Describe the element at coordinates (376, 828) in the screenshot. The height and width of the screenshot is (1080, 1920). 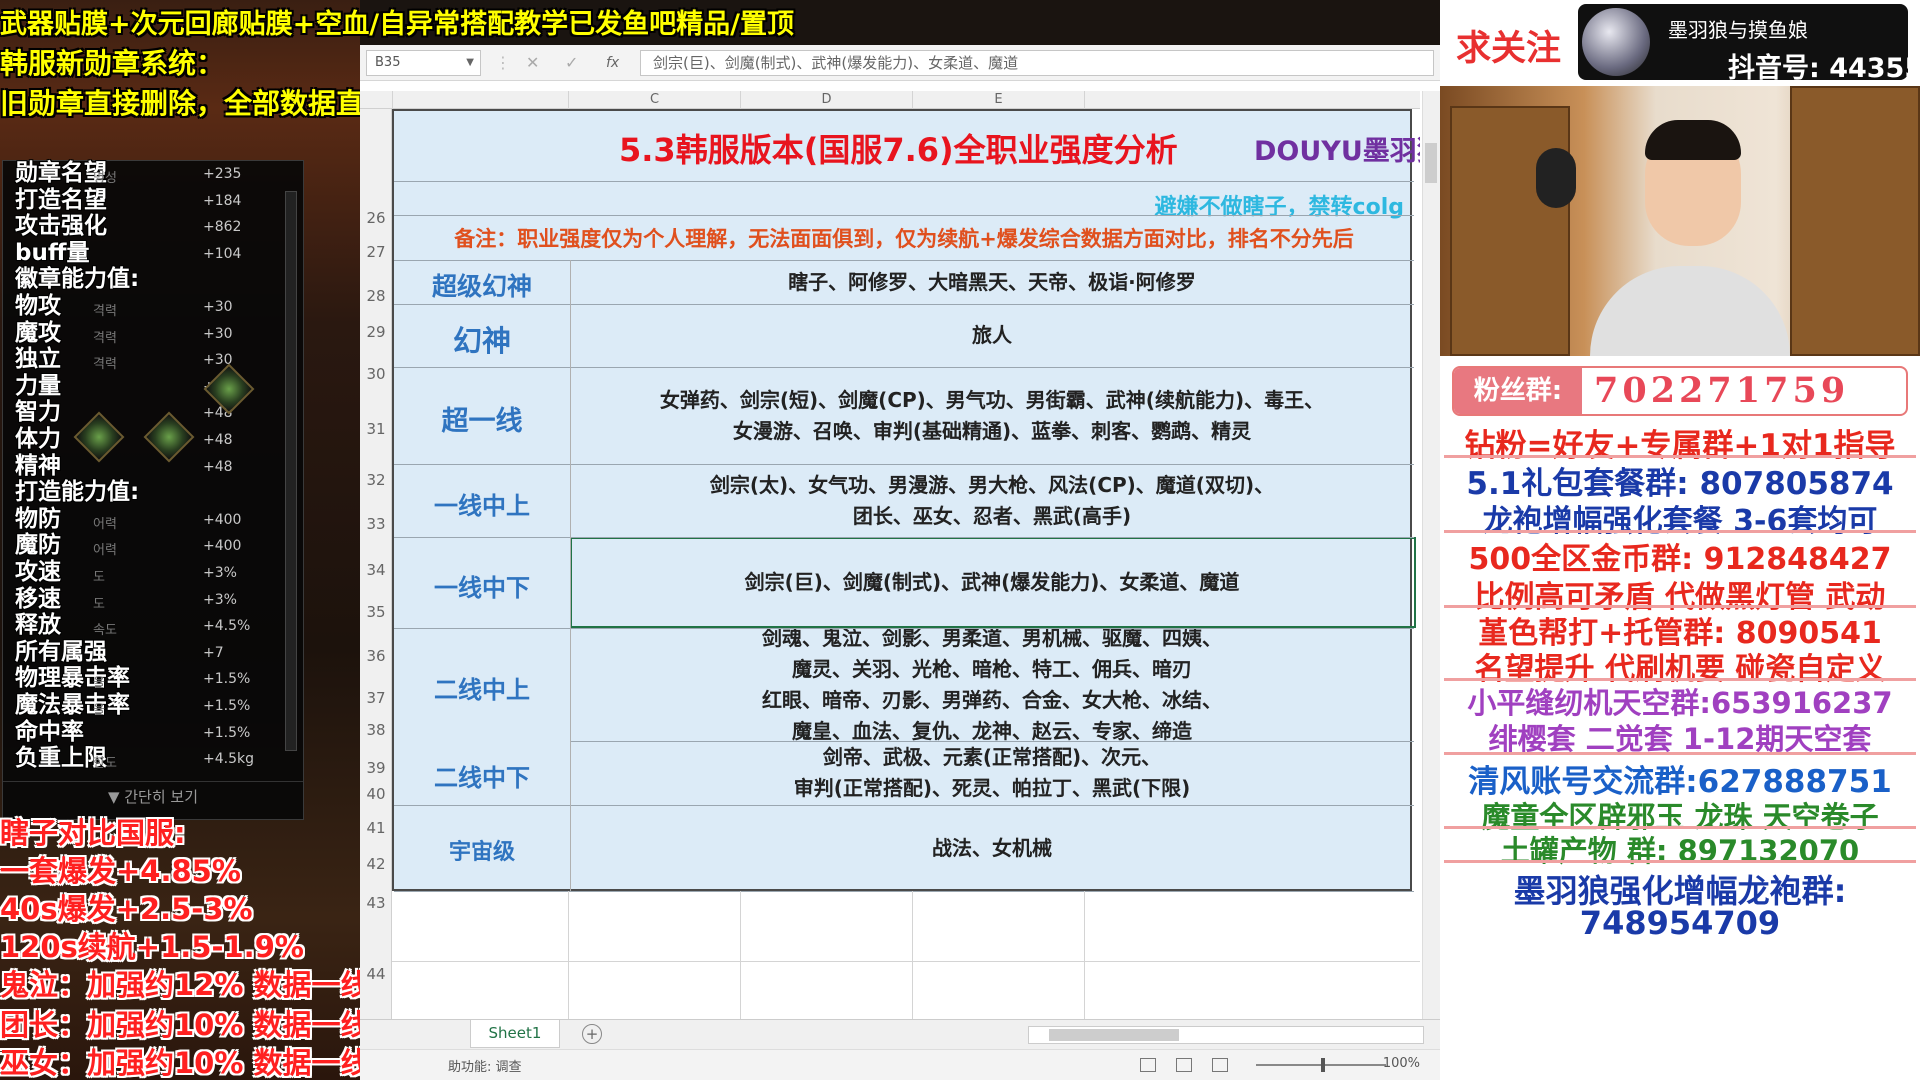
I see `row-number: 41` at that location.